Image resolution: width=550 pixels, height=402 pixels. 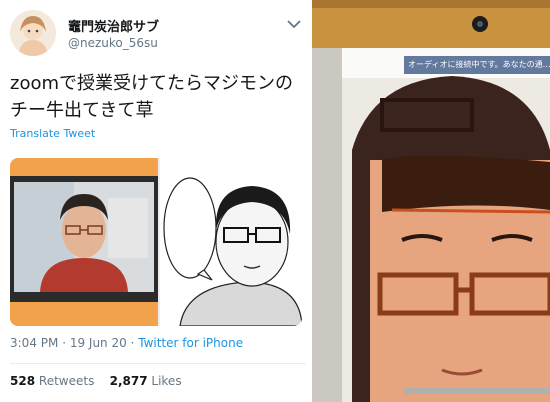 I want to click on zoom-screenshot-image, so click(x=84, y=242).